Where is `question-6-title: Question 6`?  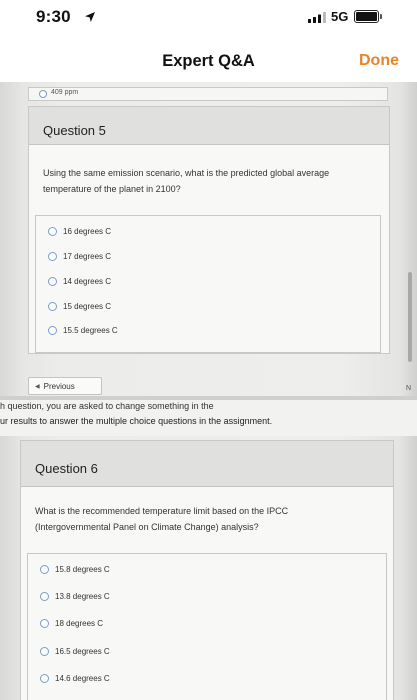
question-6-title: Question 6 is located at coordinates (66, 468).